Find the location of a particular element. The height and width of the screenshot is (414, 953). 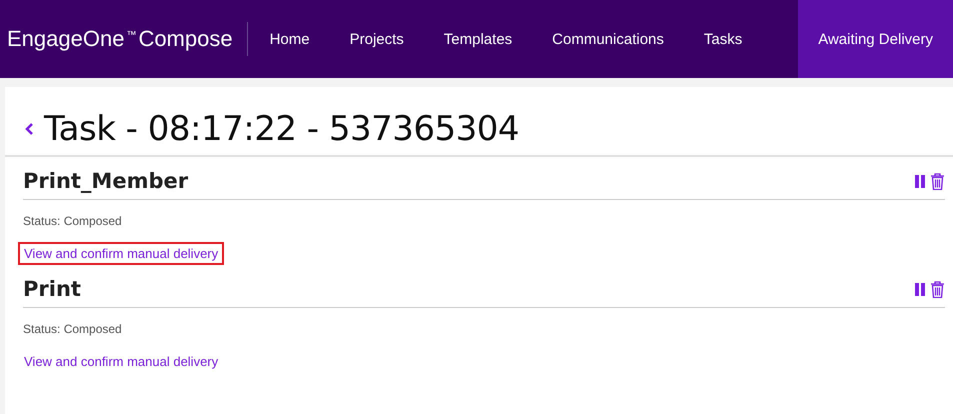

nav-tab: Templates is located at coordinates (478, 39).